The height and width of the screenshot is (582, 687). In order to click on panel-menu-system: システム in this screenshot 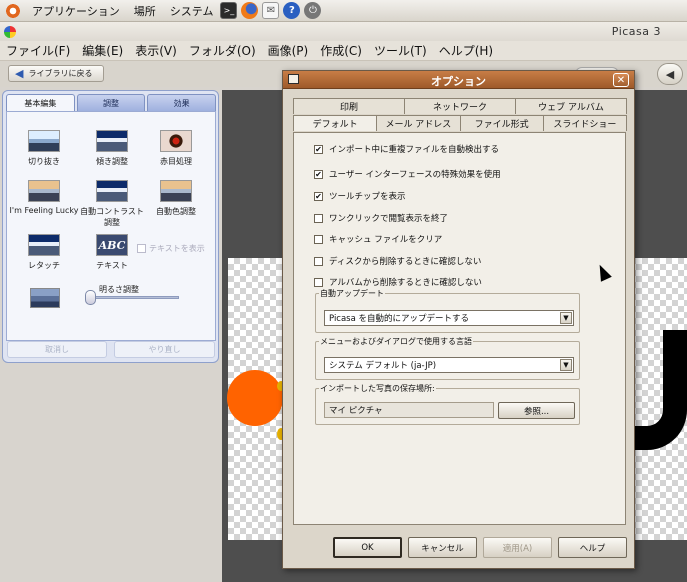, I will do `click(192, 11)`.